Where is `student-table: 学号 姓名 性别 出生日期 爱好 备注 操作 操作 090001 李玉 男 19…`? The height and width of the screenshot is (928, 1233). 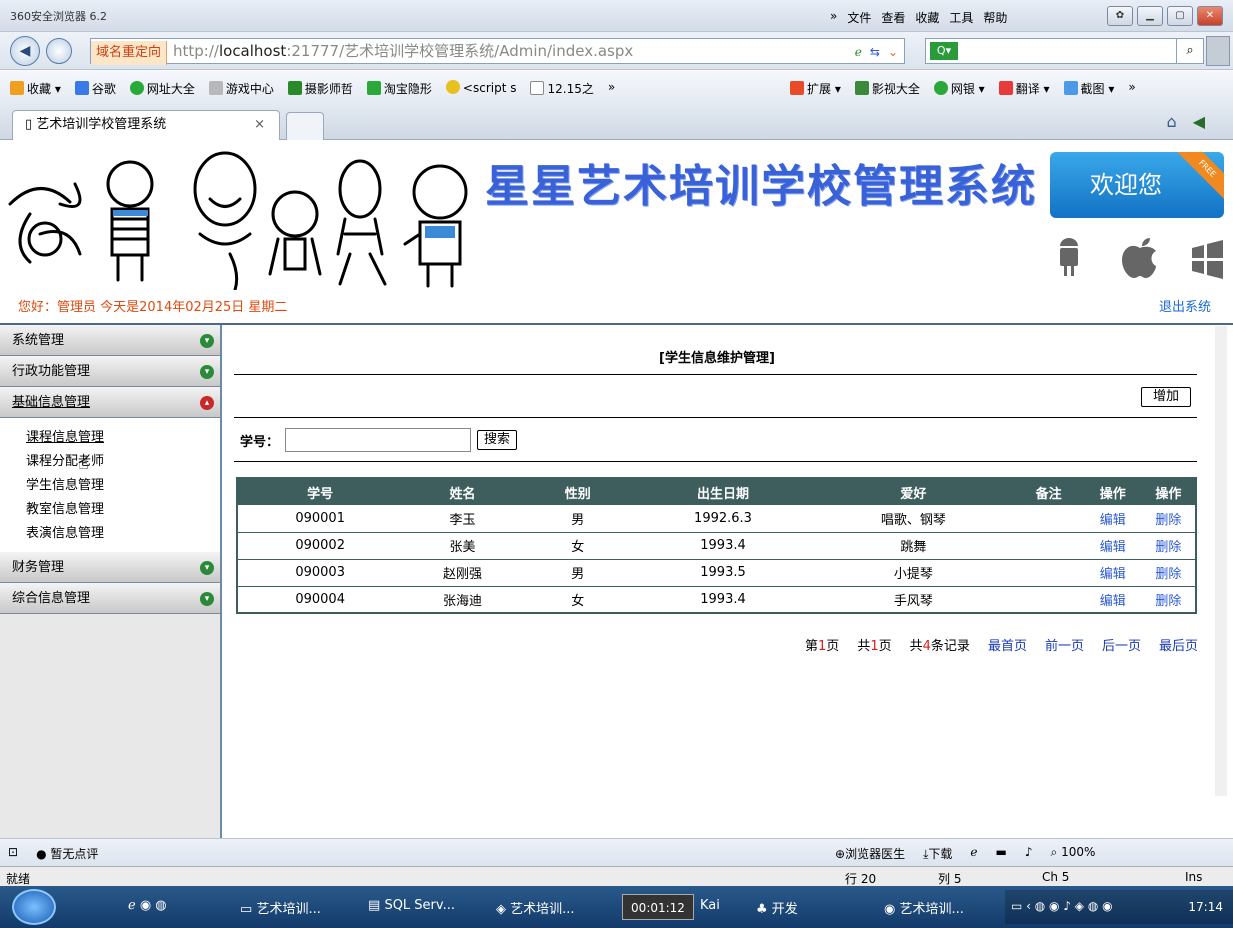
student-table: 学号 姓名 性别 出生日期 爱好 备注 操作 操作 090001 李玉 男 19… is located at coordinates (716, 545).